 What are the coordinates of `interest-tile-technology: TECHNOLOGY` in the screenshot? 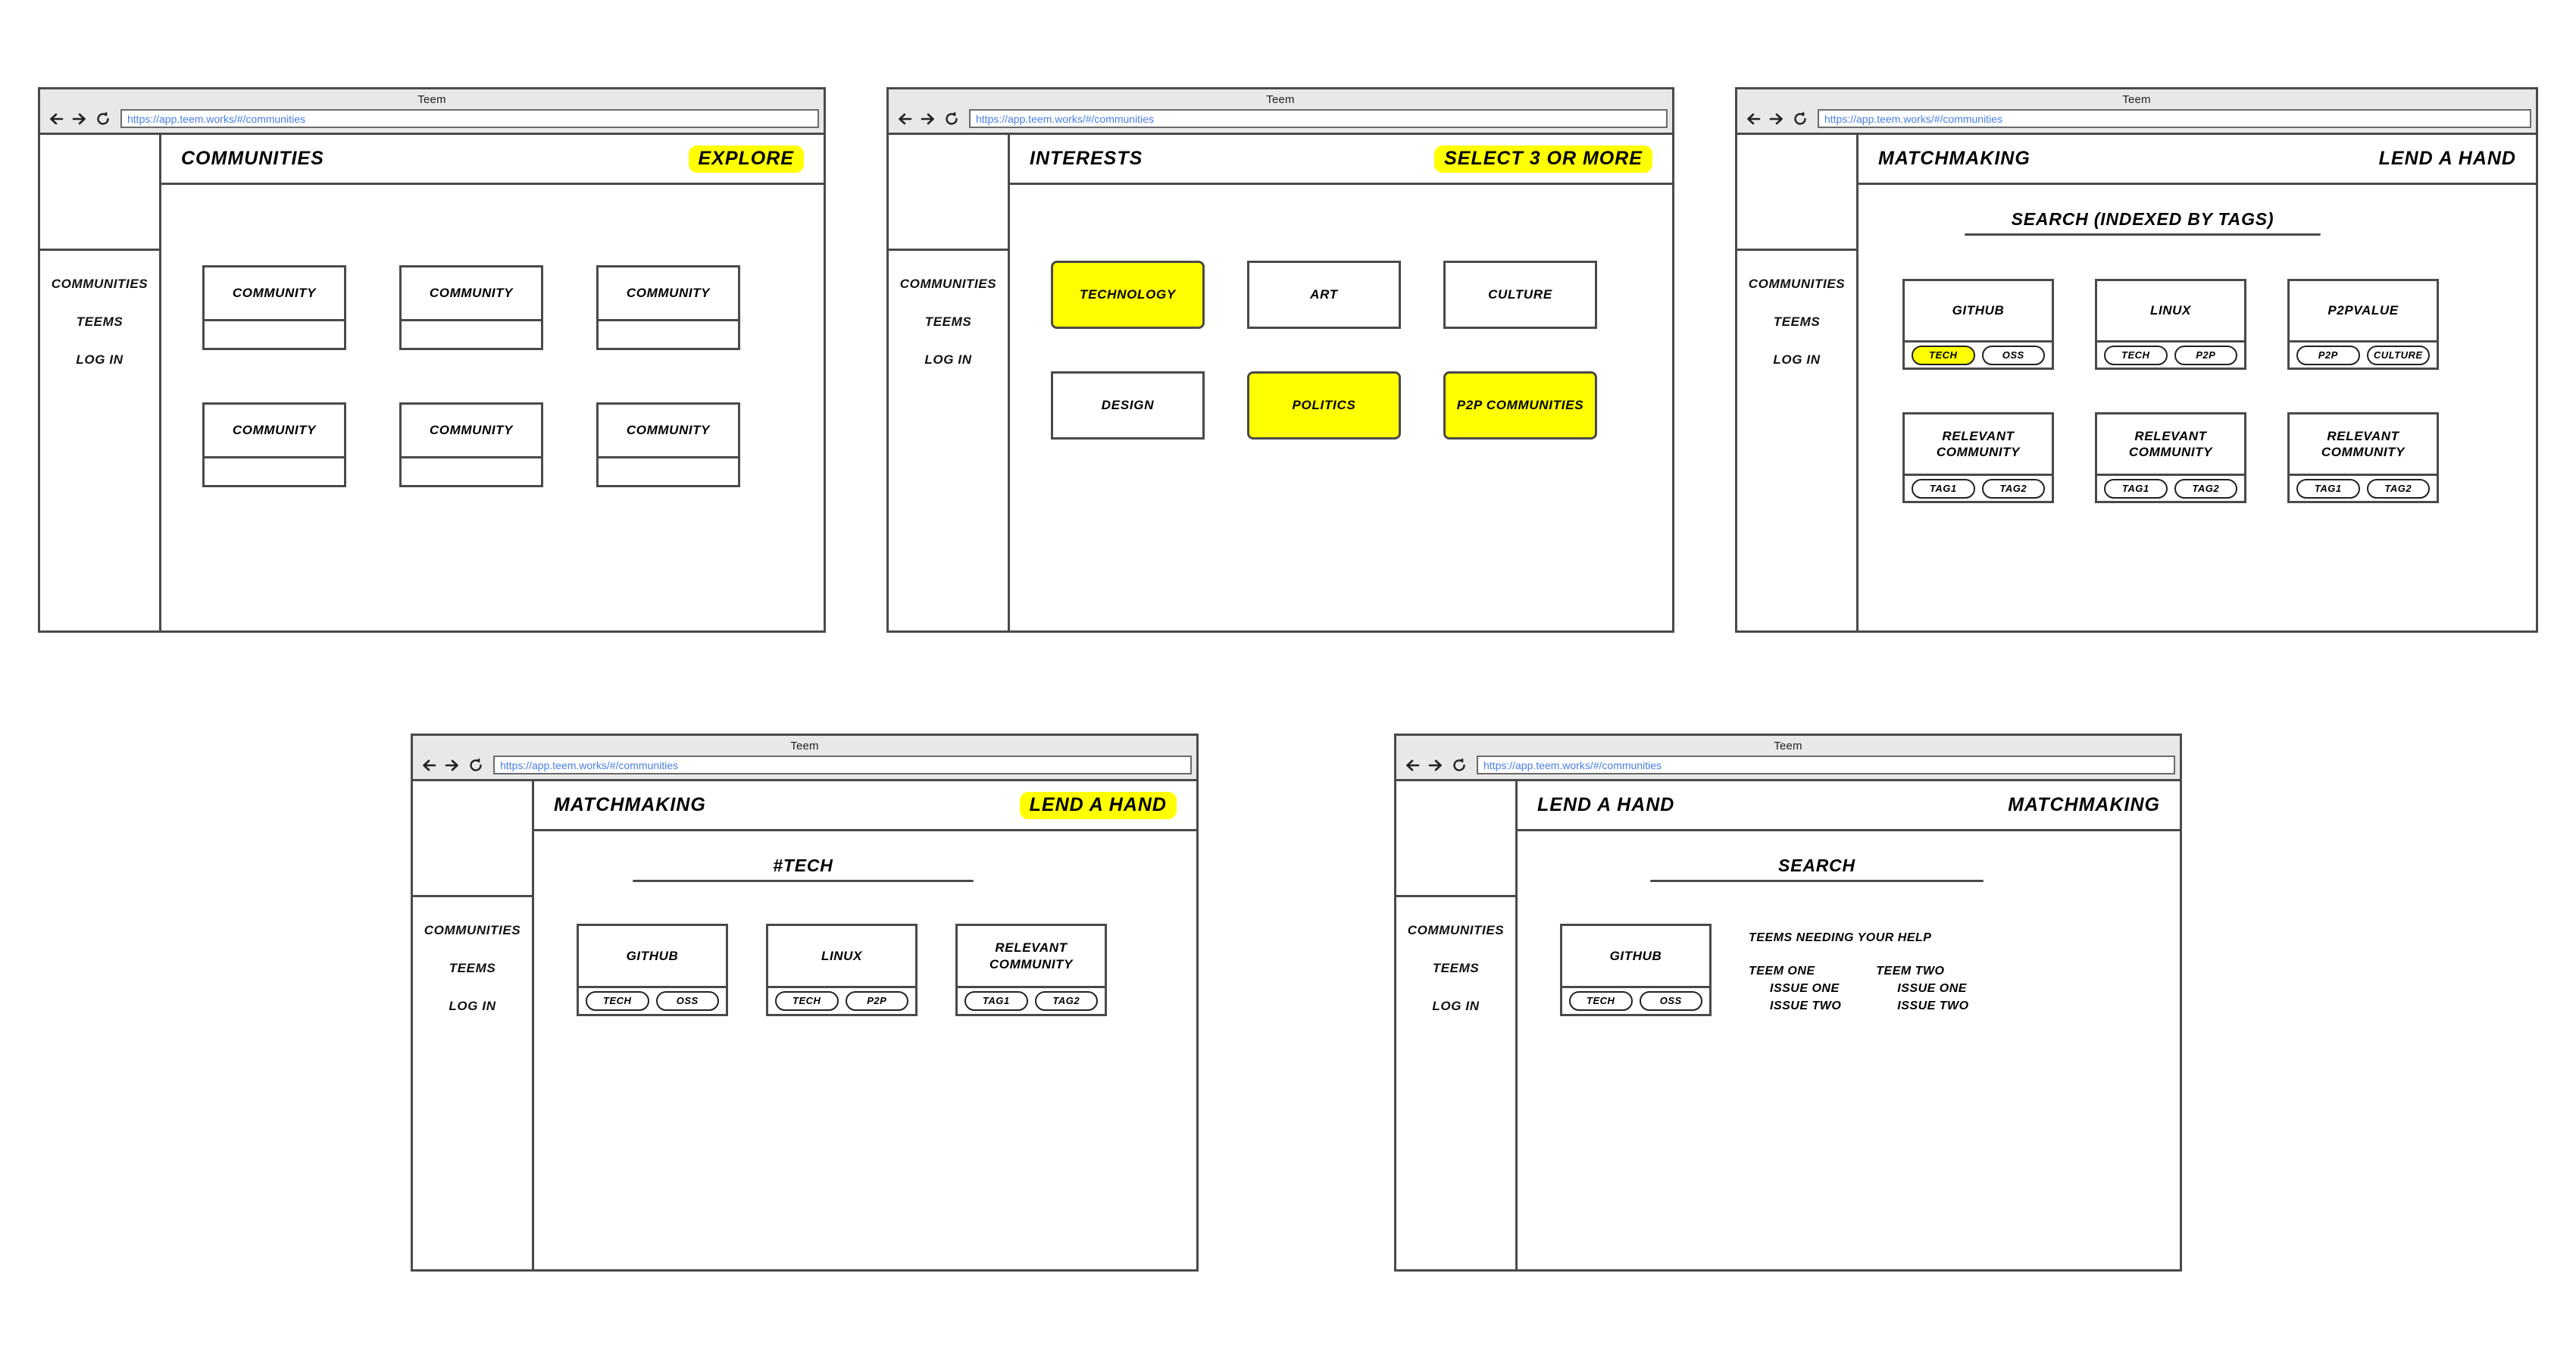 It's located at (1128, 295).